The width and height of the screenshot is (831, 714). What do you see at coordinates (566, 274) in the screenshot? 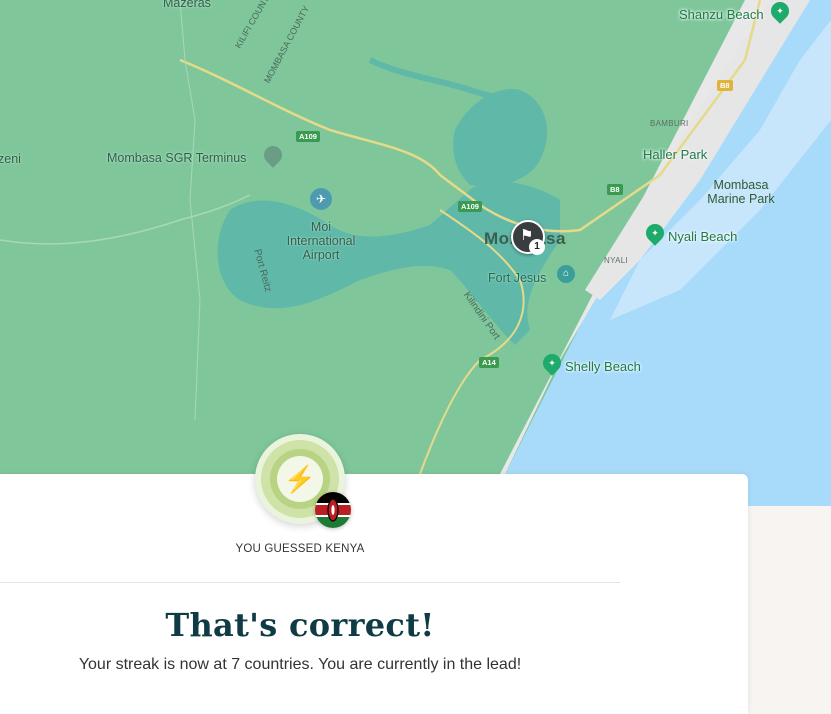
I see `museum-icon: ⌂` at bounding box center [566, 274].